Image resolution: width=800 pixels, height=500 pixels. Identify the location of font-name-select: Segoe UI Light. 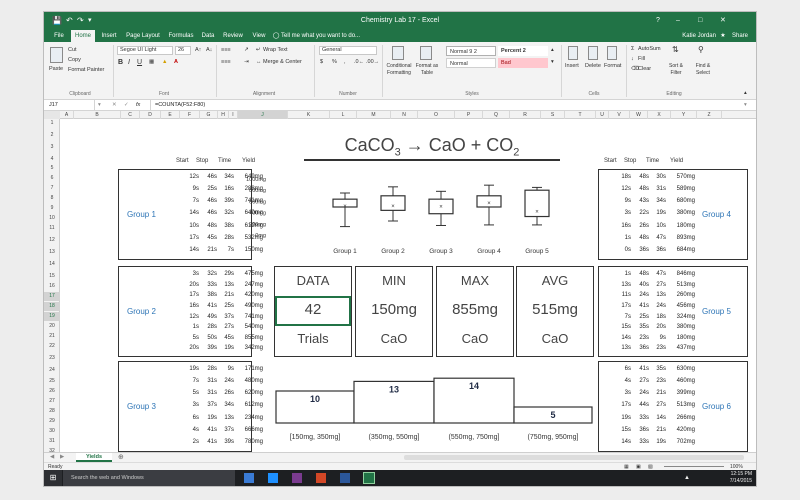
(145, 50).